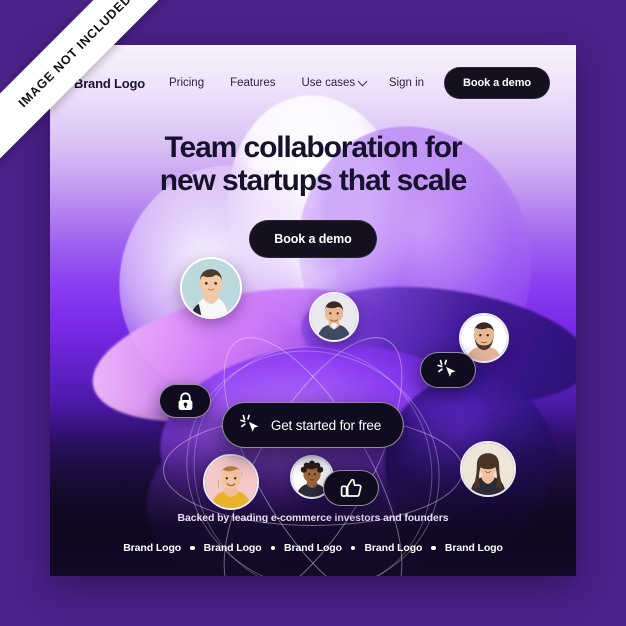 The height and width of the screenshot is (626, 626). I want to click on sign-in-link: Sign in, so click(406, 83).